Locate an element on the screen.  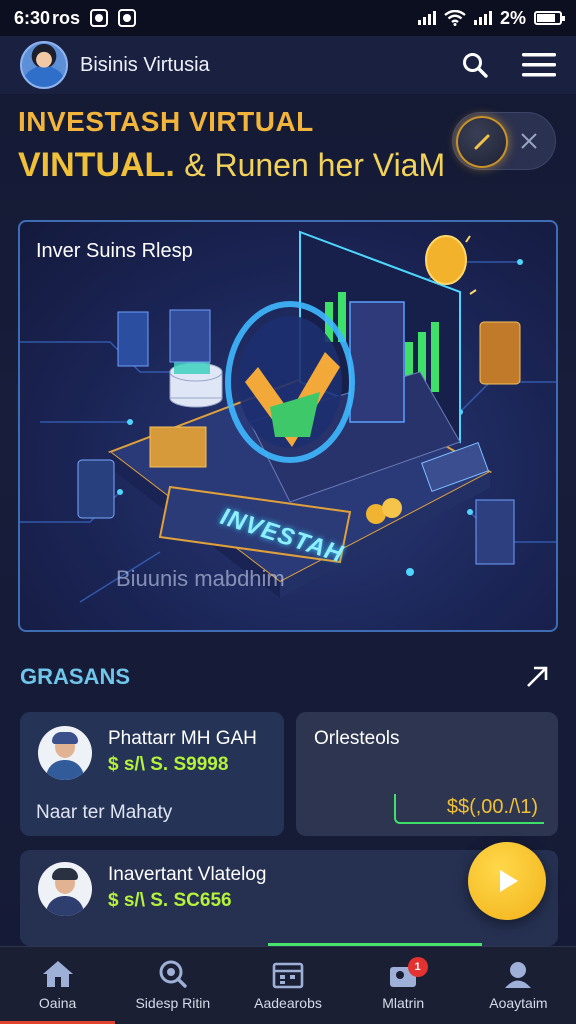
status-carrier: ros is located at coordinates (66, 17).